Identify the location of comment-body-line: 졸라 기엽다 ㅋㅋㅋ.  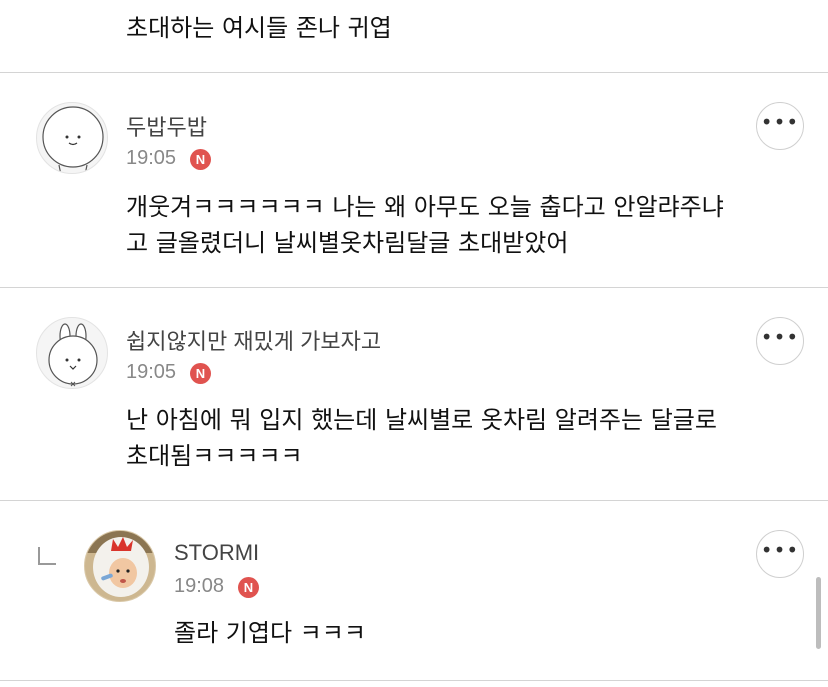
(270, 633).